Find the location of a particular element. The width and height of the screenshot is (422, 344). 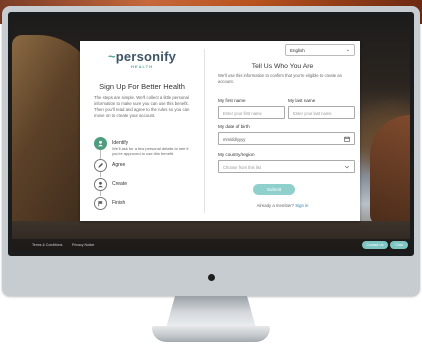

step-agree: Agree is located at coordinates (146, 167).